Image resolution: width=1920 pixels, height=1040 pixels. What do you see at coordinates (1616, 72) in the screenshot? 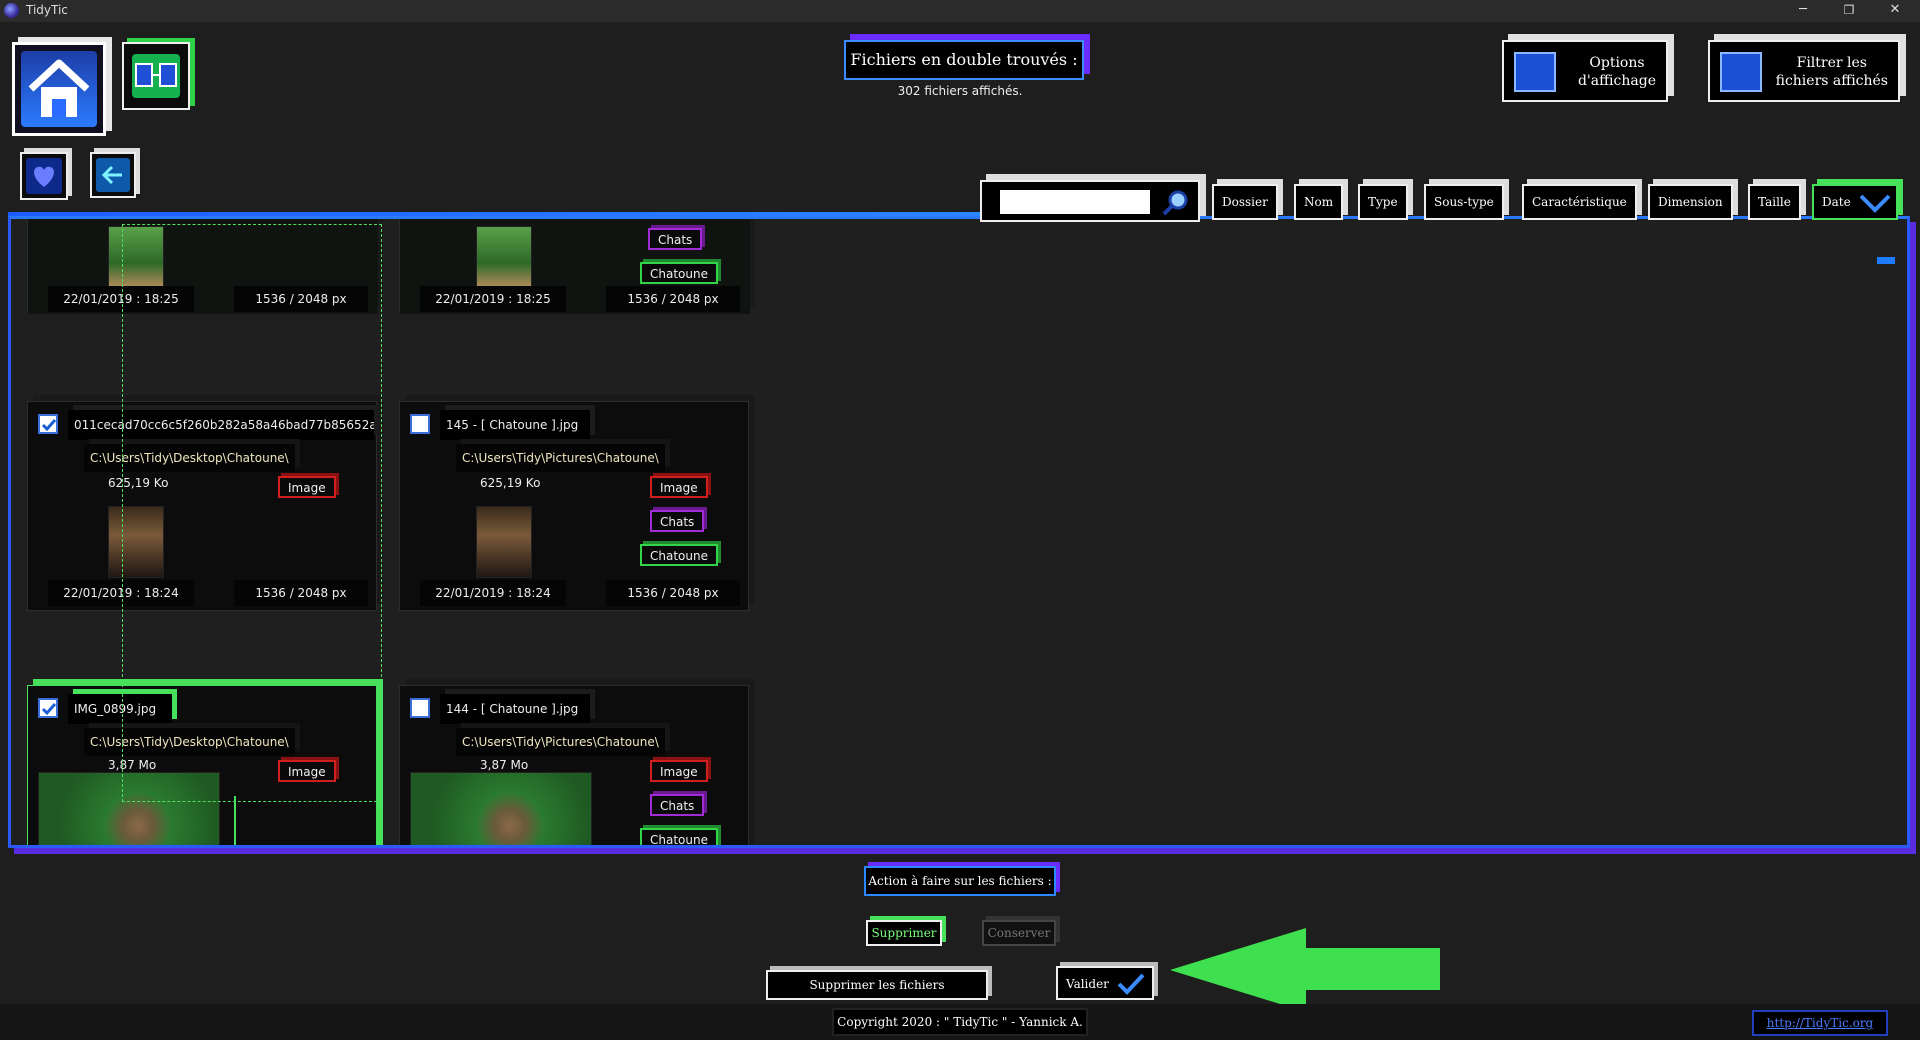
I see `display-options-label: Options d'affichage` at bounding box center [1616, 72].